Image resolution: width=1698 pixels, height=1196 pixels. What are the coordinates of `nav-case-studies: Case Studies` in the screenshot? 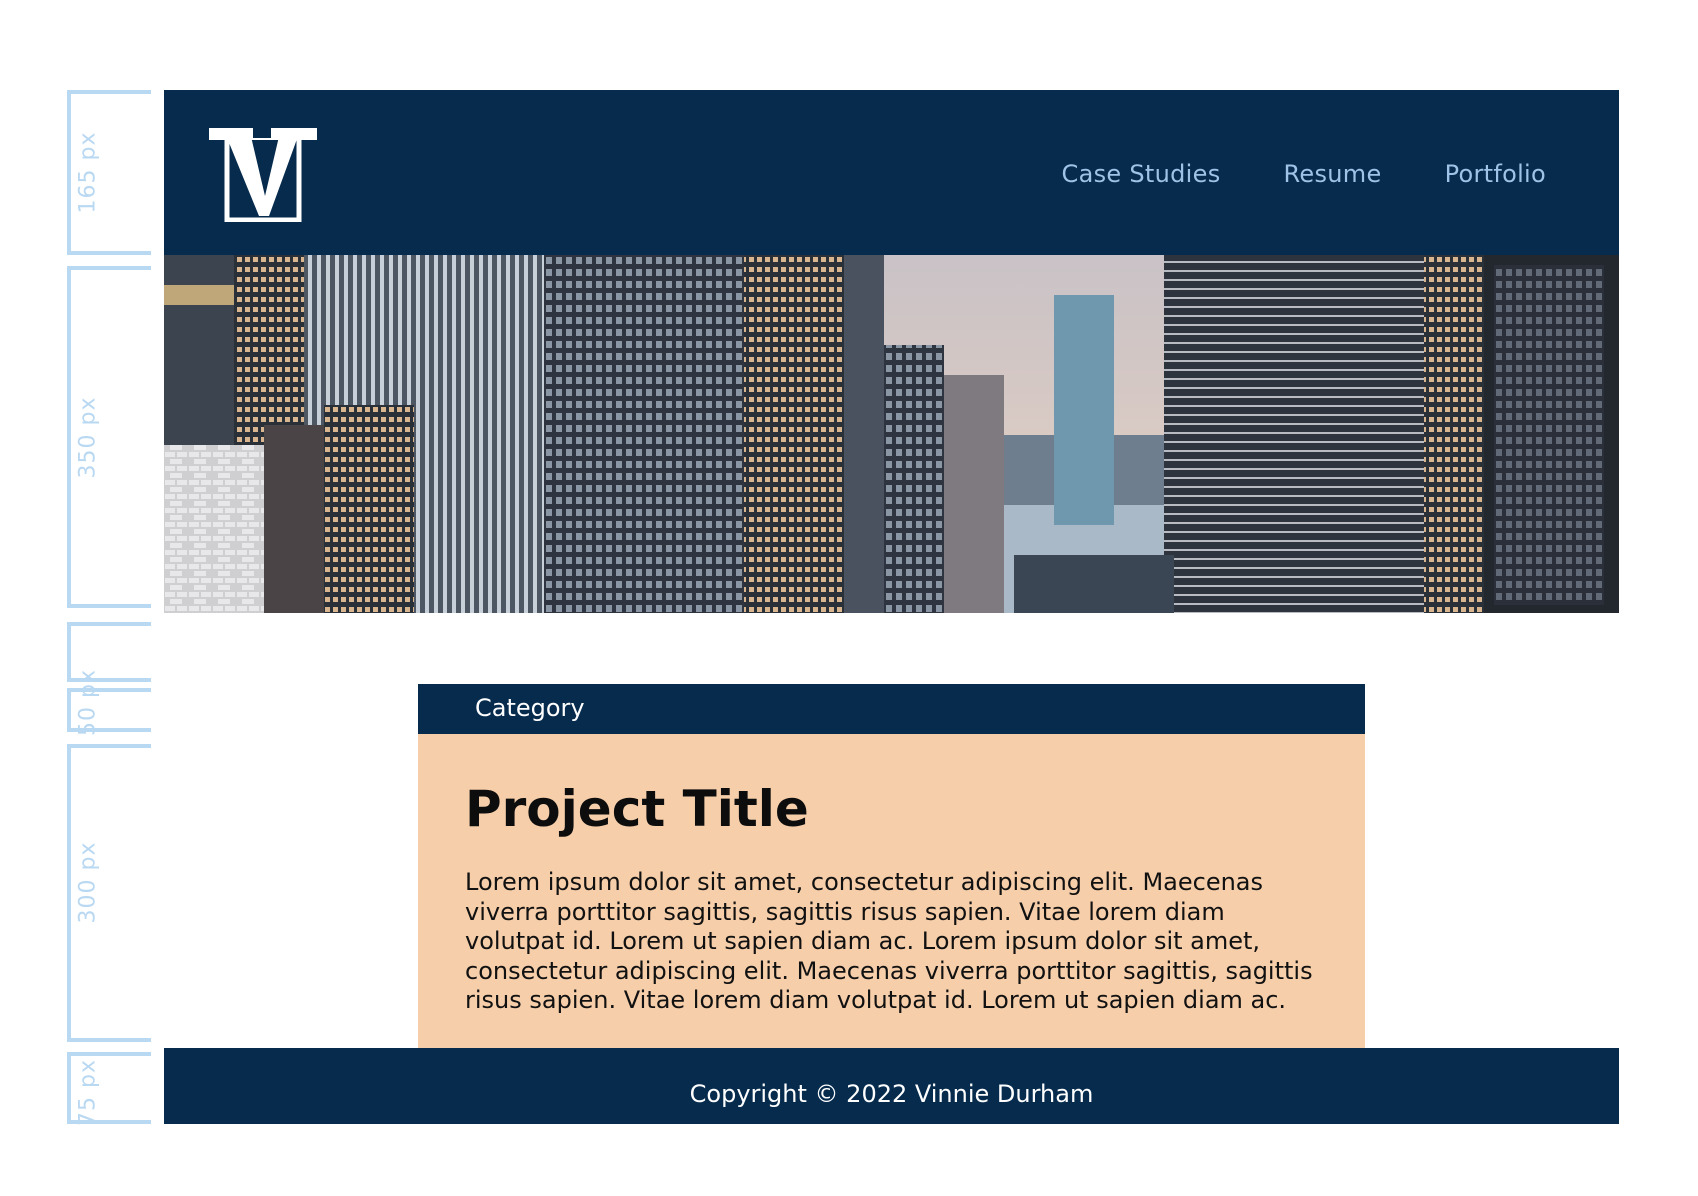 It's located at (1141, 174).